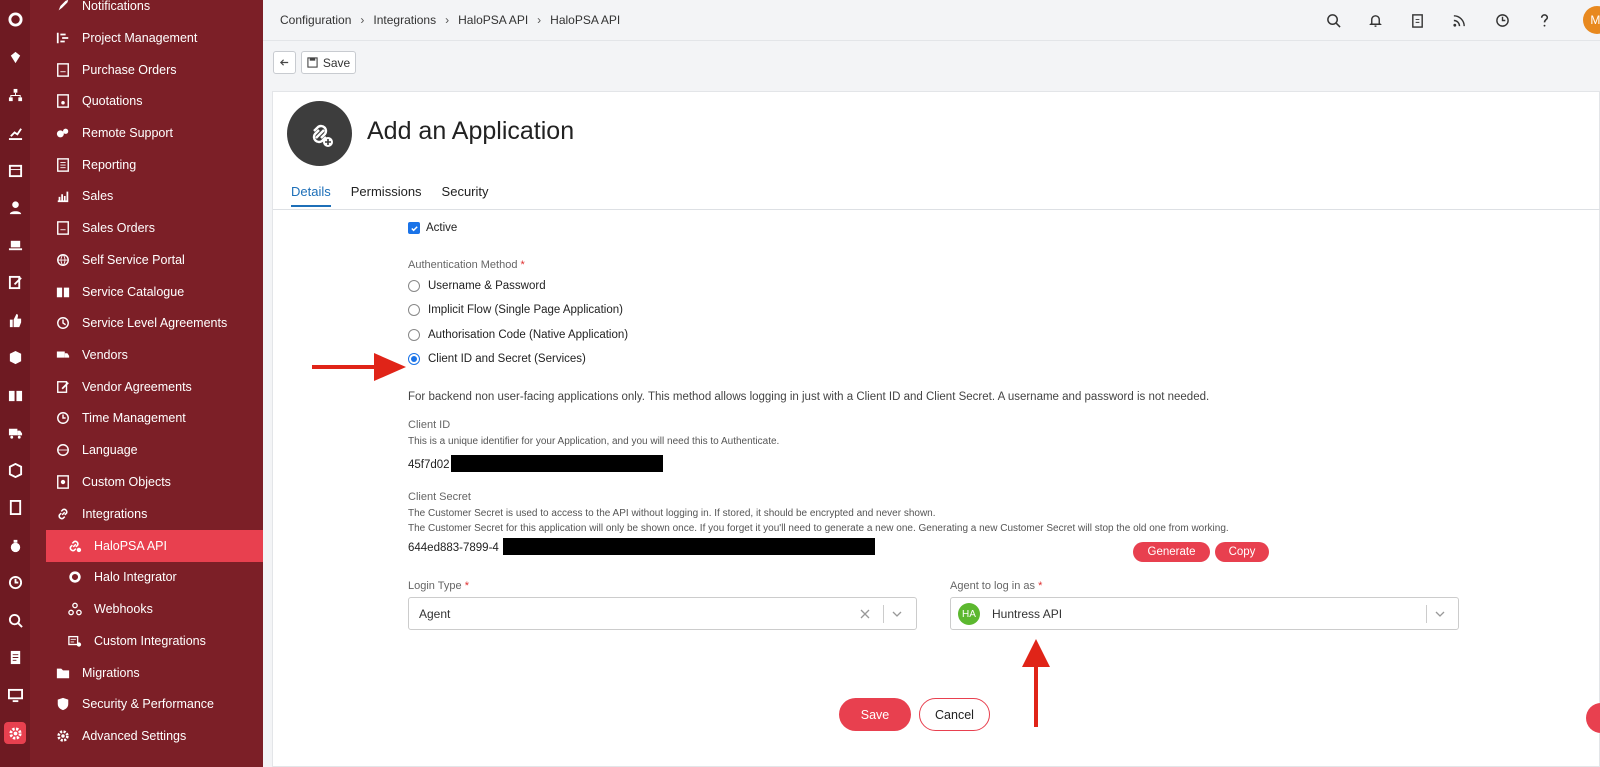 The width and height of the screenshot is (1600, 767). What do you see at coordinates (936, 209) in the screenshot?
I see `tab-divider` at bounding box center [936, 209].